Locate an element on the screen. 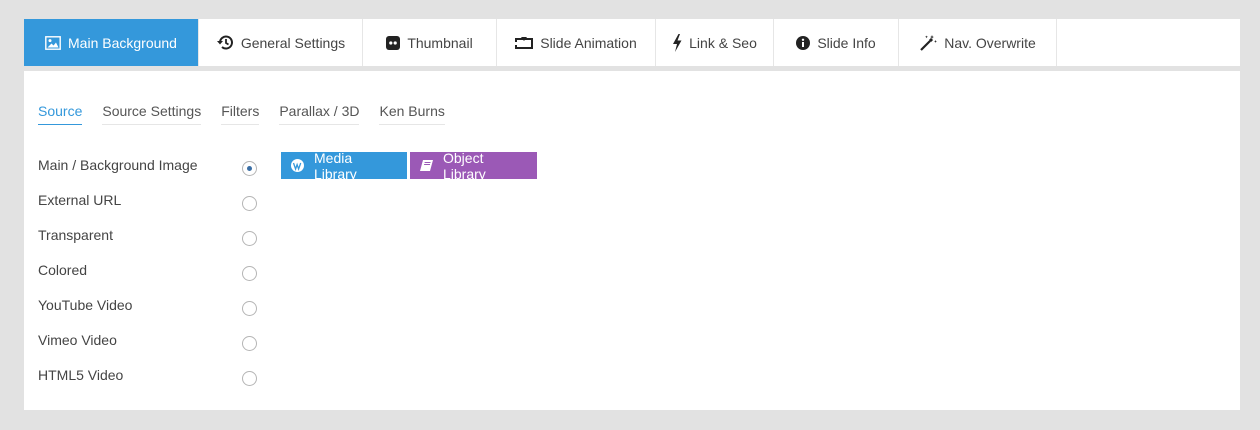 The image size is (1260, 430). option-label: Colored is located at coordinates (63, 270).